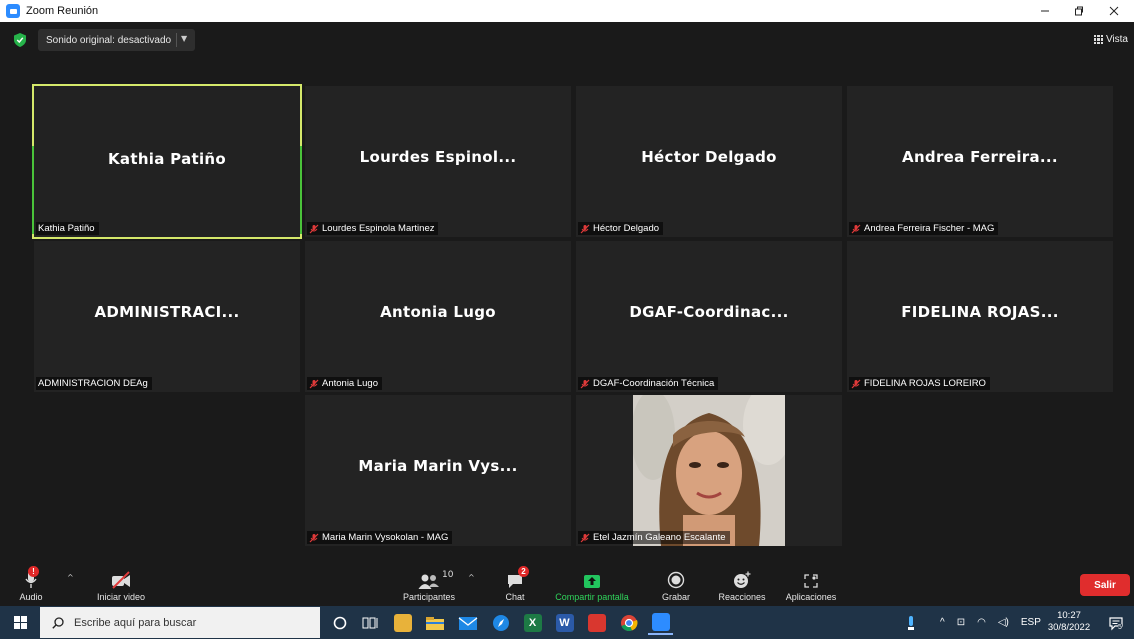 Image resolution: width=1134 pixels, height=639 pixels. I want to click on minimize-button, so click(1045, 11).